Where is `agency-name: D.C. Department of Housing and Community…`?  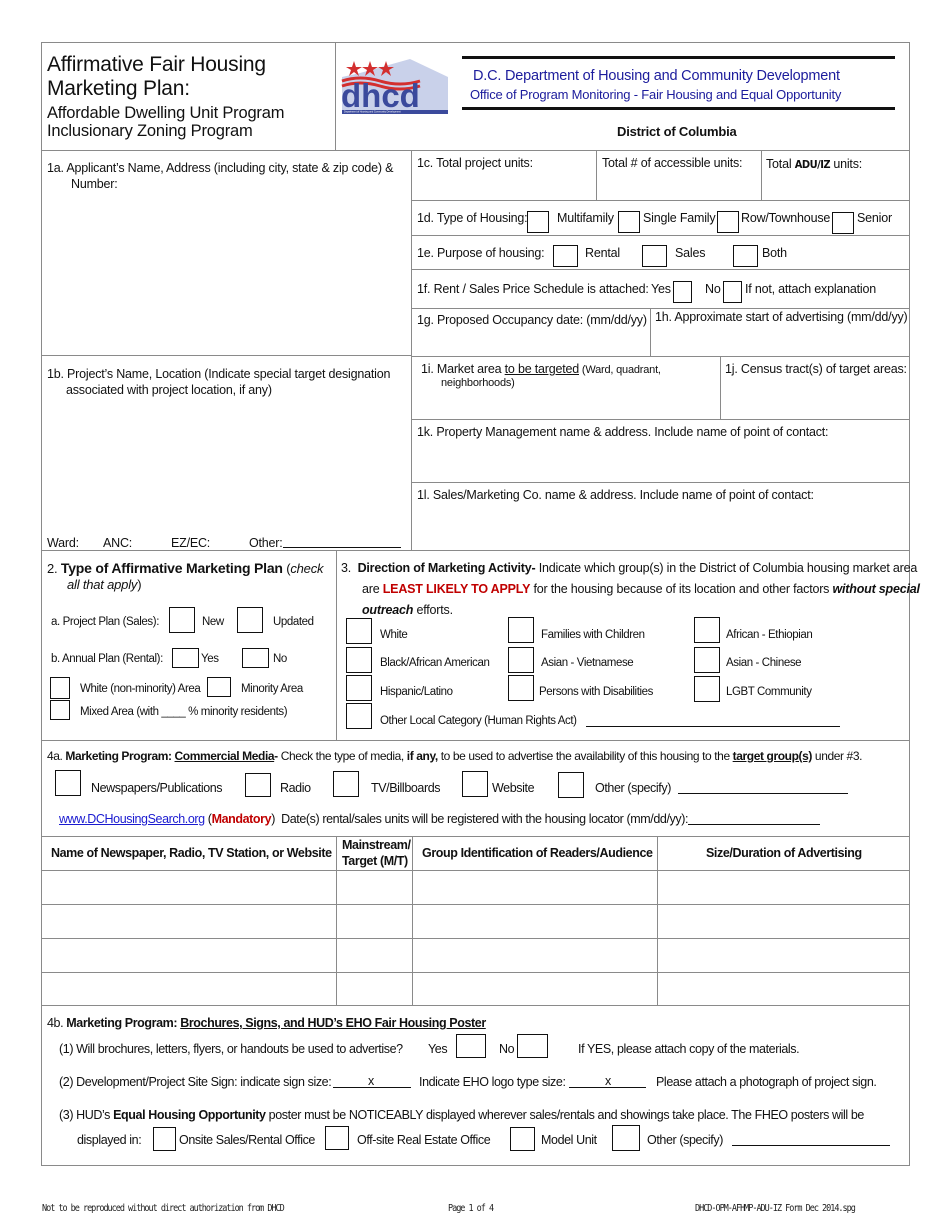
agency-name: D.C. Department of Housing and Community… is located at coordinates (656, 76).